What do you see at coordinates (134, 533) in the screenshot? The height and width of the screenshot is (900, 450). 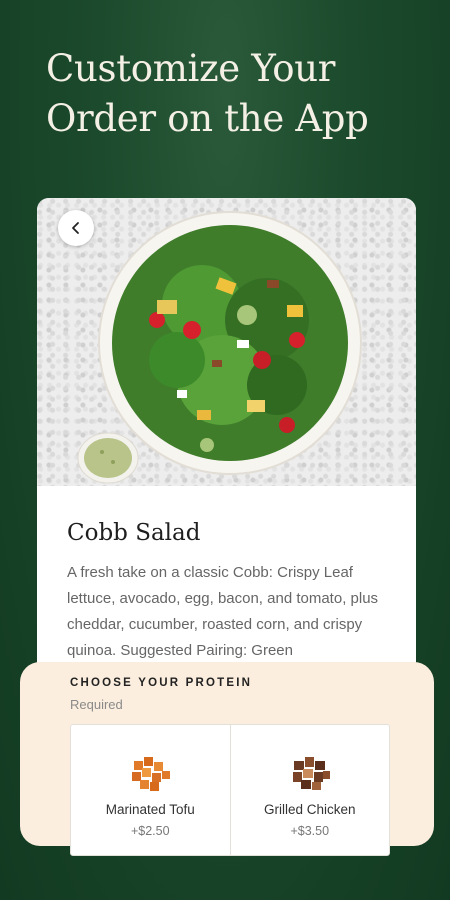 I see `product-title: Cobb Salad` at bounding box center [134, 533].